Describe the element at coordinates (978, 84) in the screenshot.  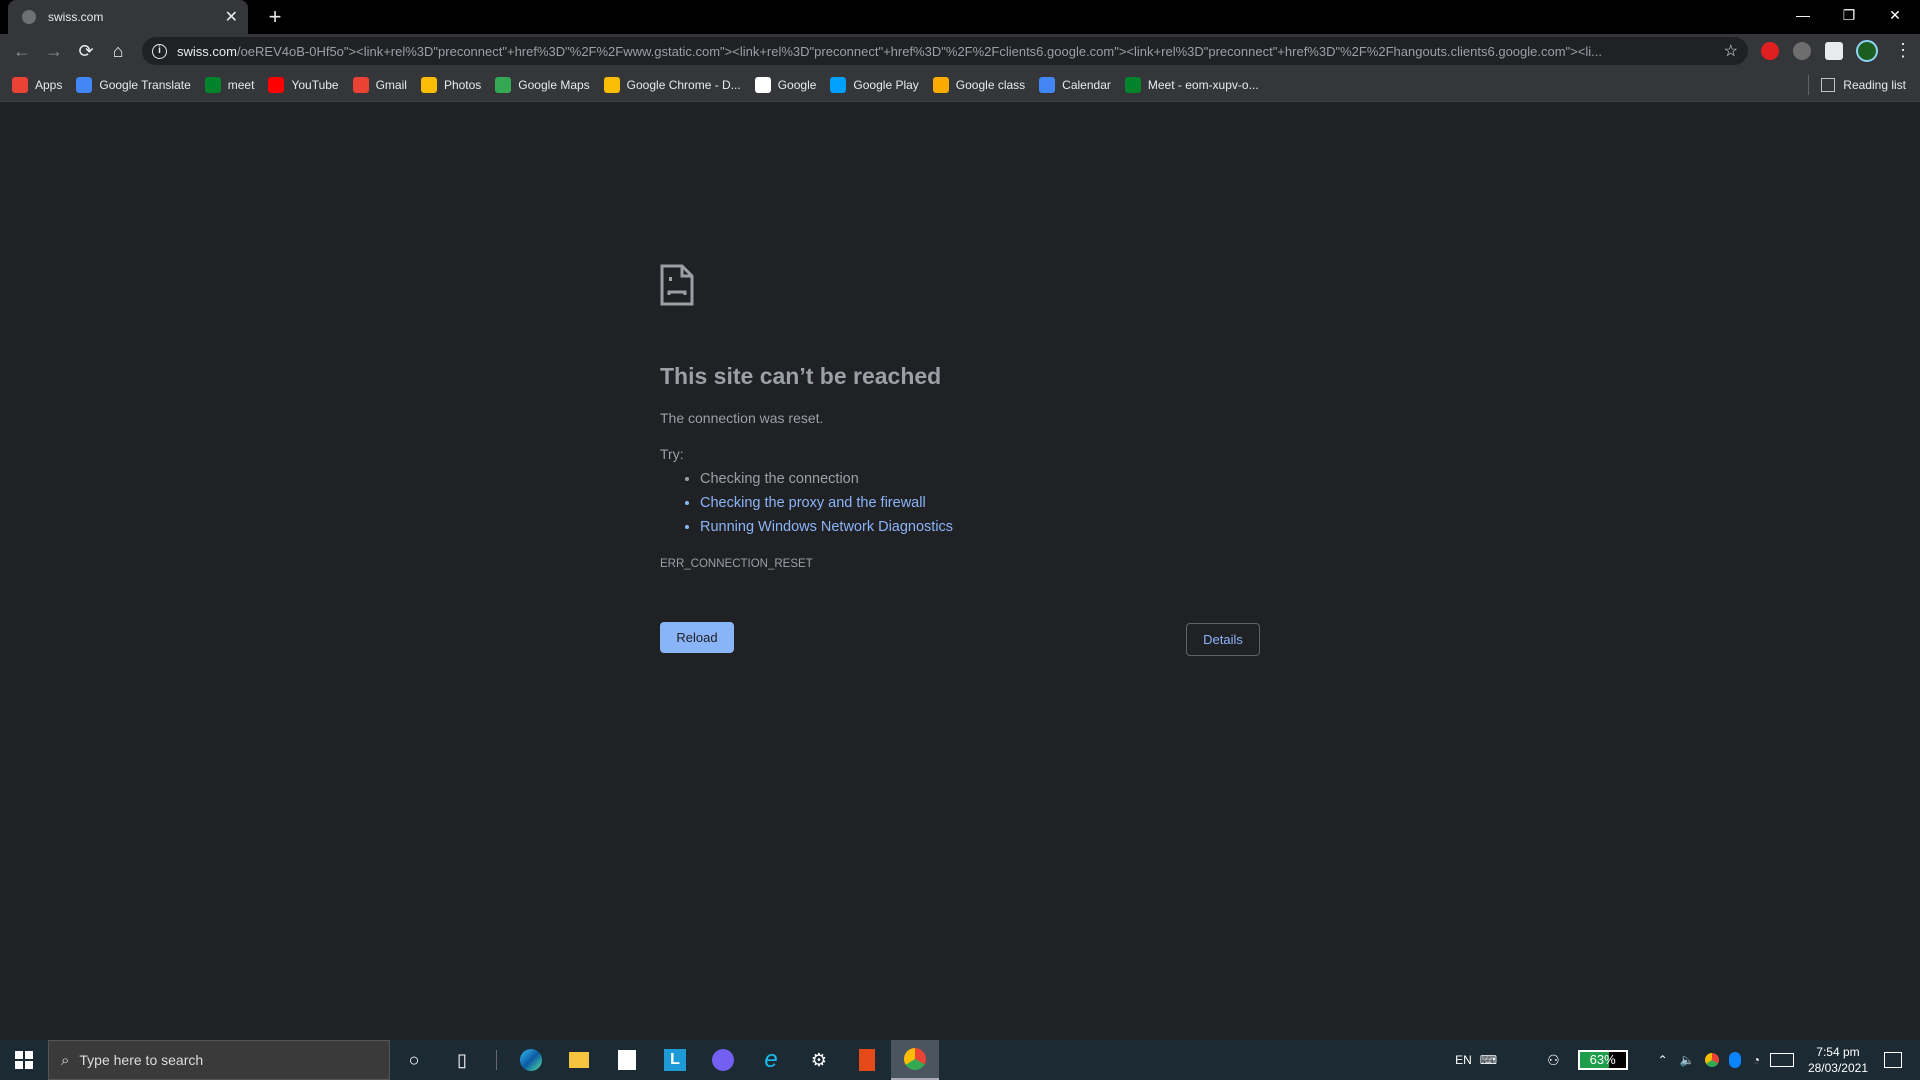
I see `bookmark-item: Google class` at that location.